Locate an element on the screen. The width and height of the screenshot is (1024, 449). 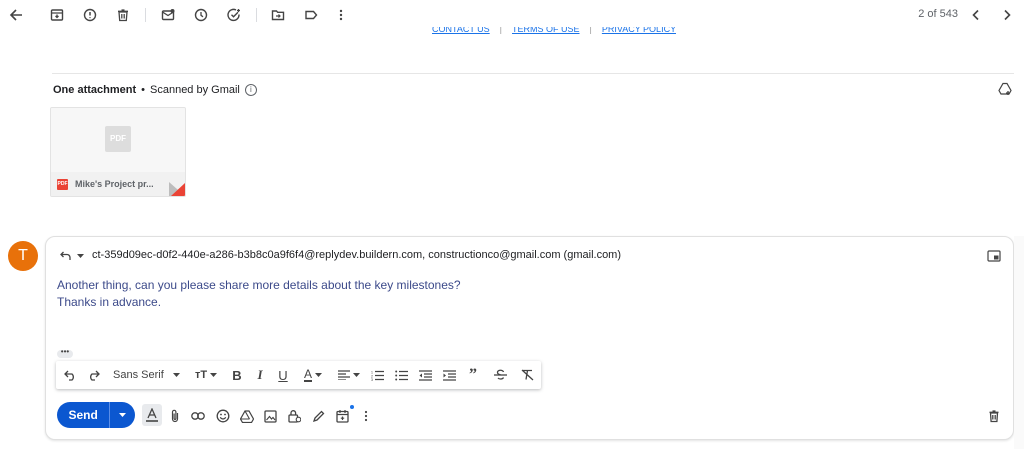
message-toolbar: 2 of 543 is located at coordinates (512, 15).